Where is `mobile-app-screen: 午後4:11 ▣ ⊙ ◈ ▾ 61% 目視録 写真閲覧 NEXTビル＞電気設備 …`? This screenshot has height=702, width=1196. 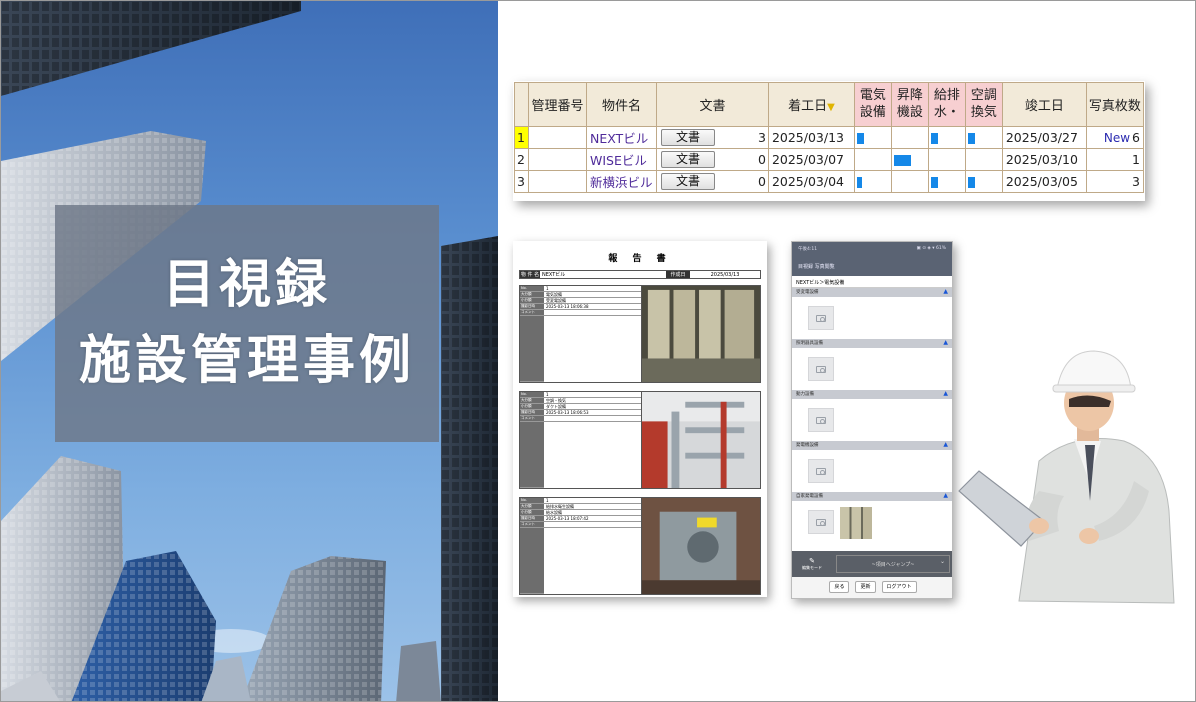 mobile-app-screen: 午後4:11 ▣ ⊙ ◈ ▾ 61% 目視録 写真閲覧 NEXTビル＞電気設備 … is located at coordinates (872, 420).